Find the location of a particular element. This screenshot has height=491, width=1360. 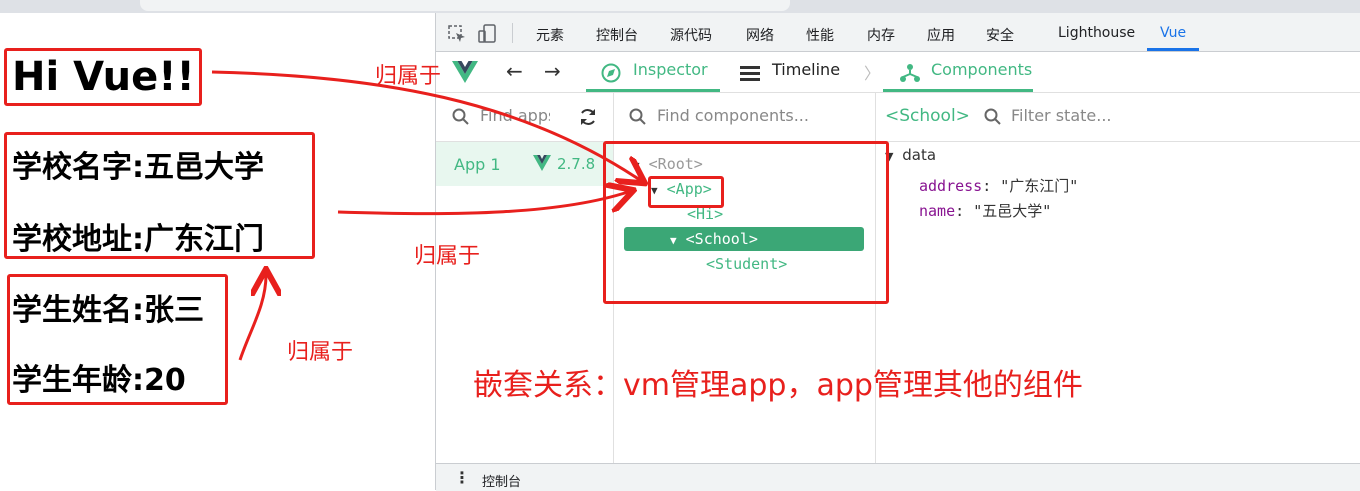

annotation-belongs-3: 归属于 is located at coordinates (320, 352).